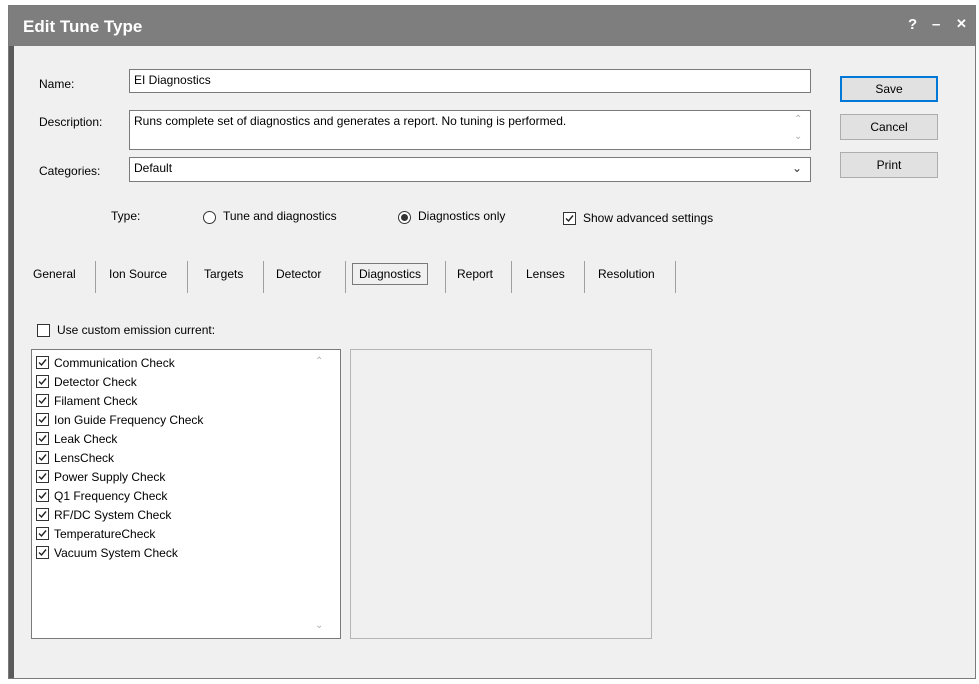  Describe the element at coordinates (83, 26) in the screenshot. I see `dialog-title: Edit Tune Type` at that location.